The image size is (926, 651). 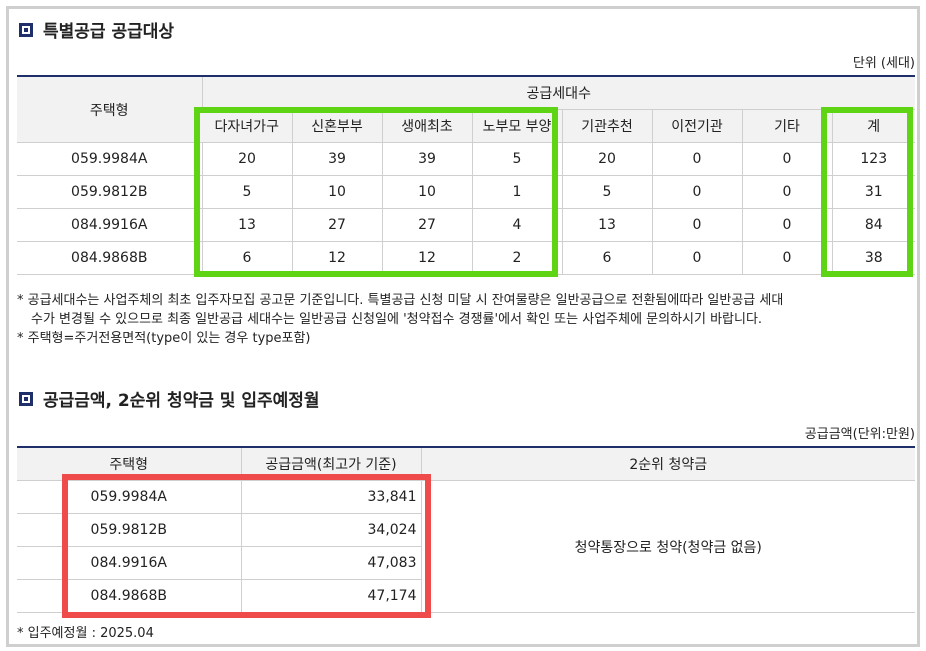 What do you see at coordinates (330, 497) in the screenshot?
I see `row-amount: 33,841` at bounding box center [330, 497].